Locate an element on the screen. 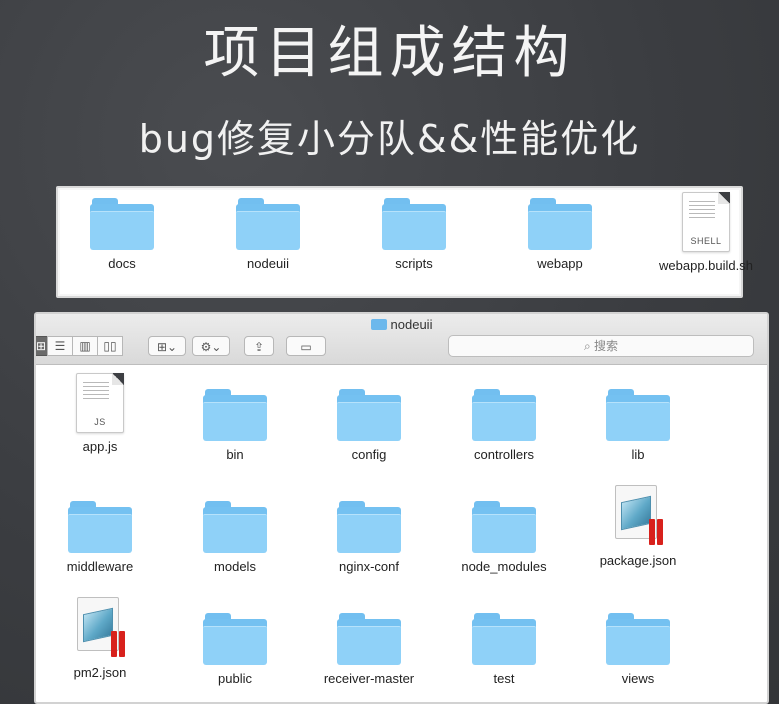 This screenshot has width=779, height=704. finder-item: controllers is located at coordinates (504, 425).